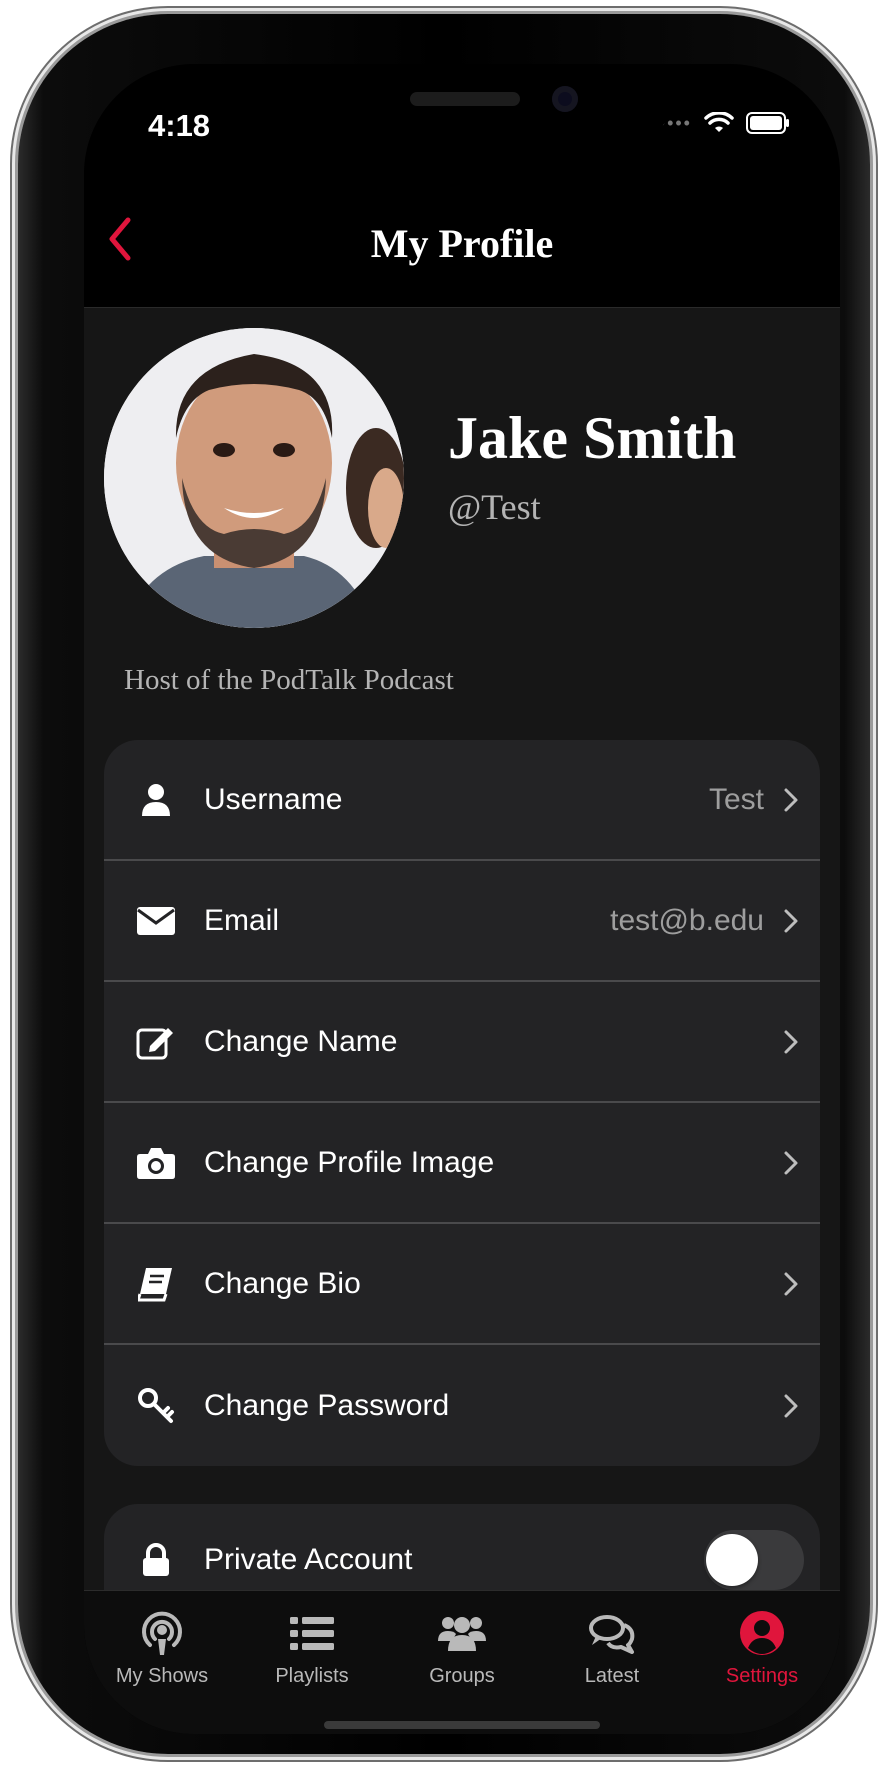  What do you see at coordinates (312, 1633) in the screenshot?
I see `list-icon` at bounding box center [312, 1633].